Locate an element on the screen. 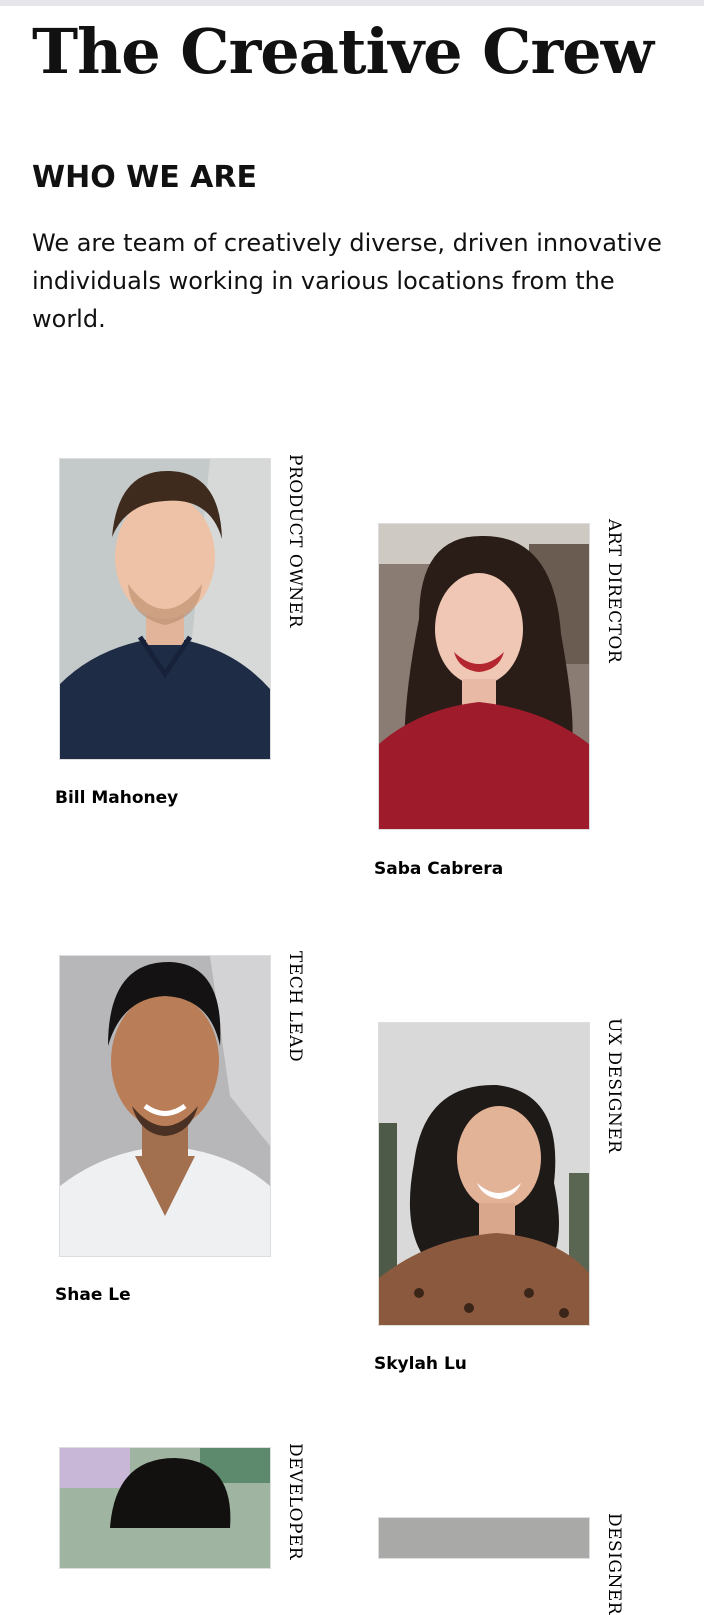 The height and width of the screenshot is (1615, 704). team-member-card: ART DIRECTOR Saba Cabrera is located at coordinates (526, 701).